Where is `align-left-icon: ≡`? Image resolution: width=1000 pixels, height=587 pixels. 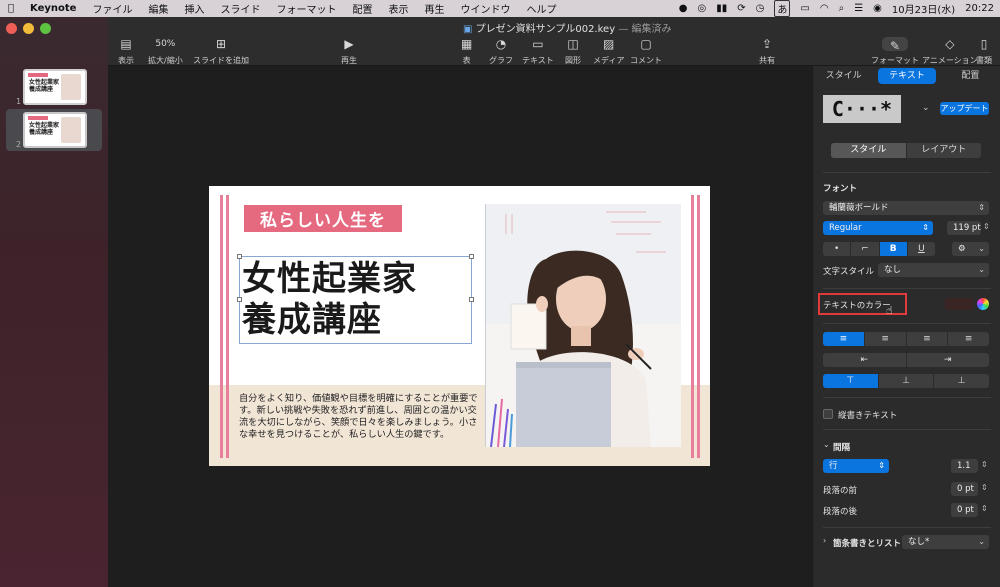 align-left-icon: ≡ is located at coordinates (844, 339).